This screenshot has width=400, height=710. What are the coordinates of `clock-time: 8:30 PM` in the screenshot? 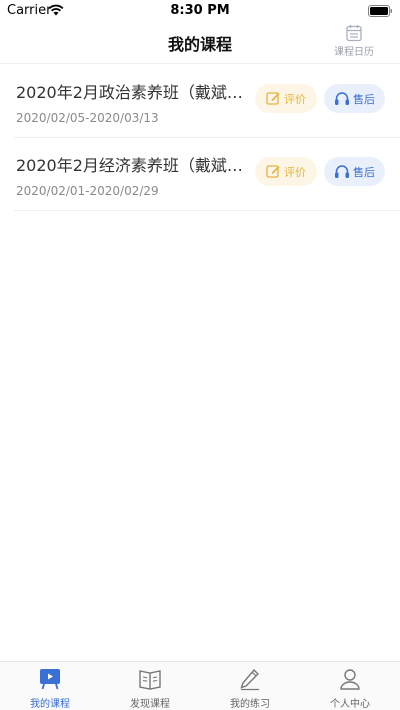 It's located at (200, 10).